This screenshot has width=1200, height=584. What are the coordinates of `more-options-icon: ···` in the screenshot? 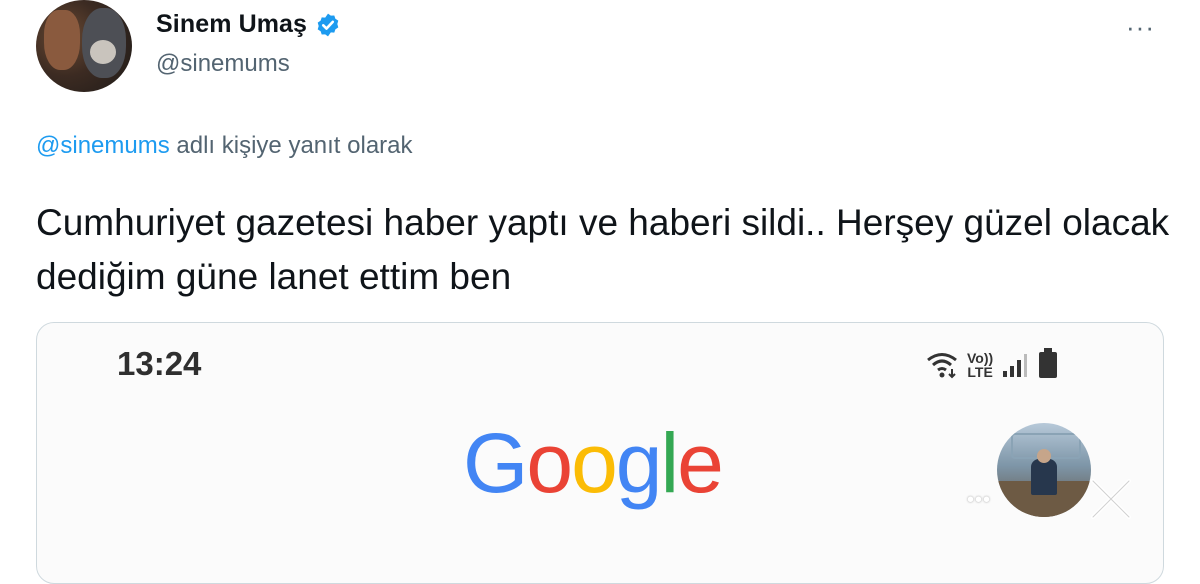 It's located at (1140, 27).